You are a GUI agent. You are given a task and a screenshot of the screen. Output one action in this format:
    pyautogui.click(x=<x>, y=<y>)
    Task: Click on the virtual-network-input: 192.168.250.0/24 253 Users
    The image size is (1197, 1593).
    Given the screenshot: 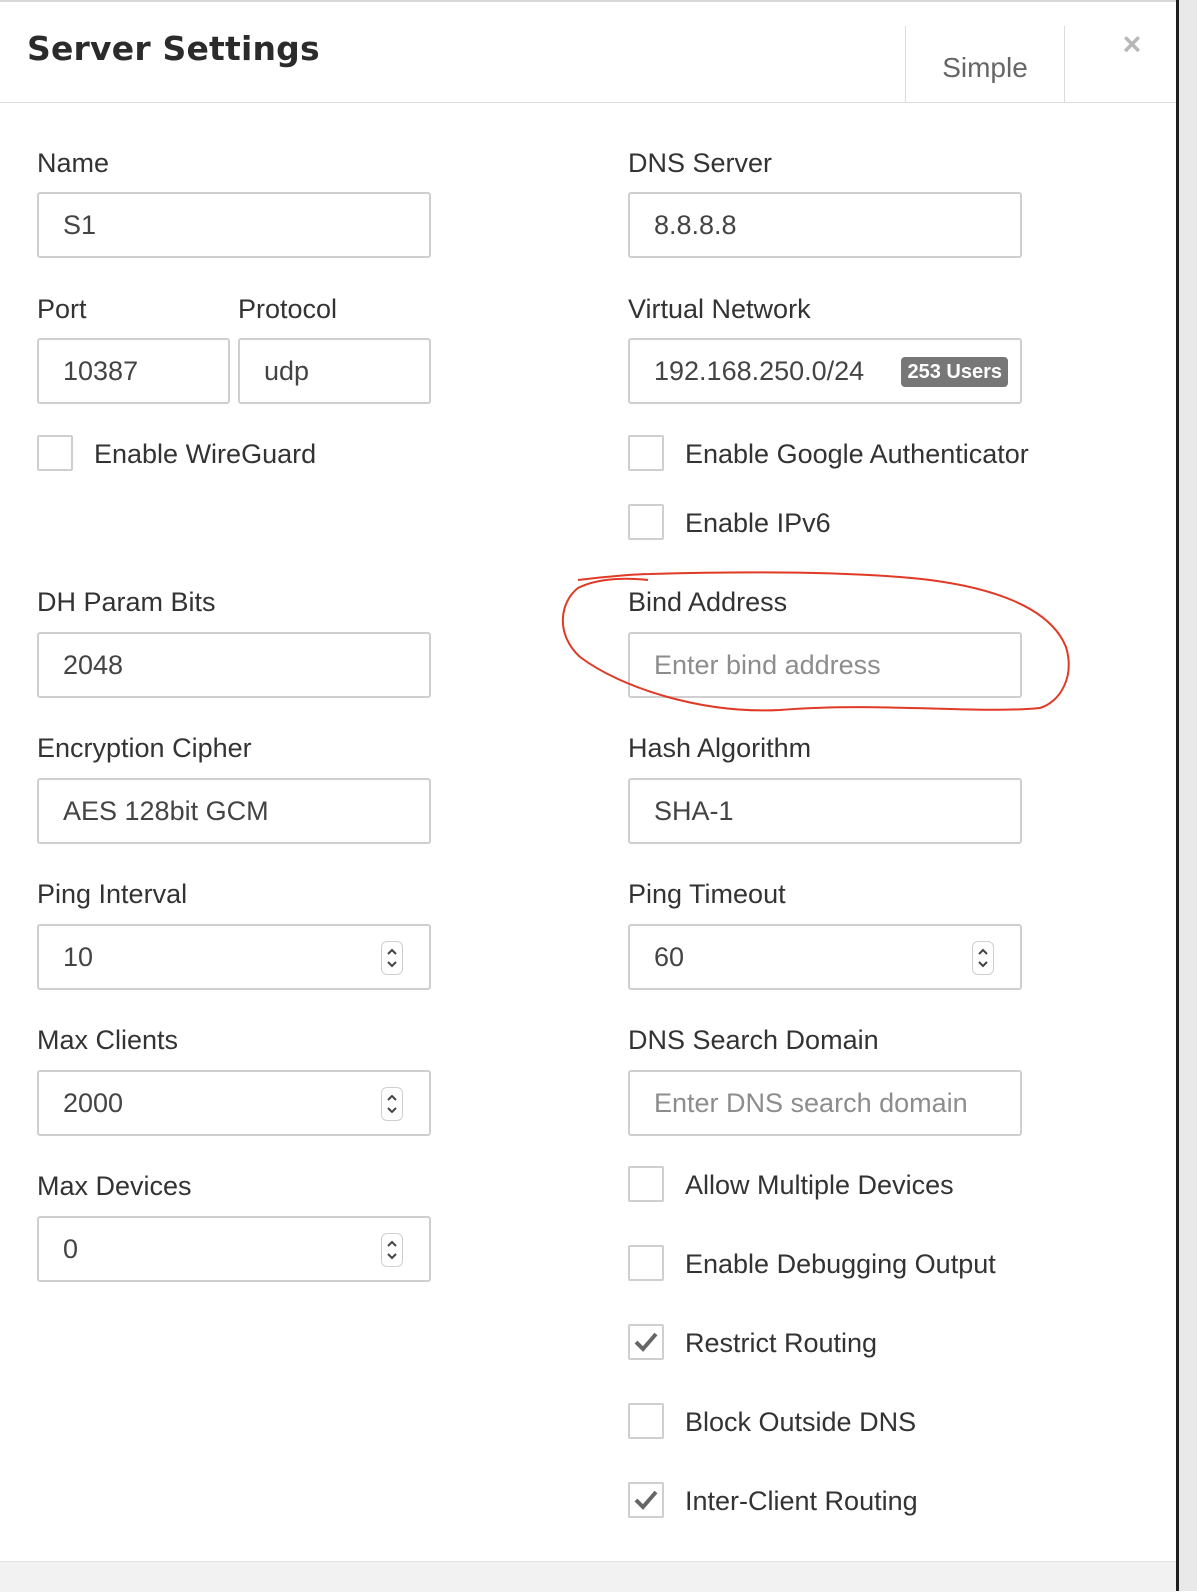 What is the action you would take?
    pyautogui.click(x=825, y=371)
    